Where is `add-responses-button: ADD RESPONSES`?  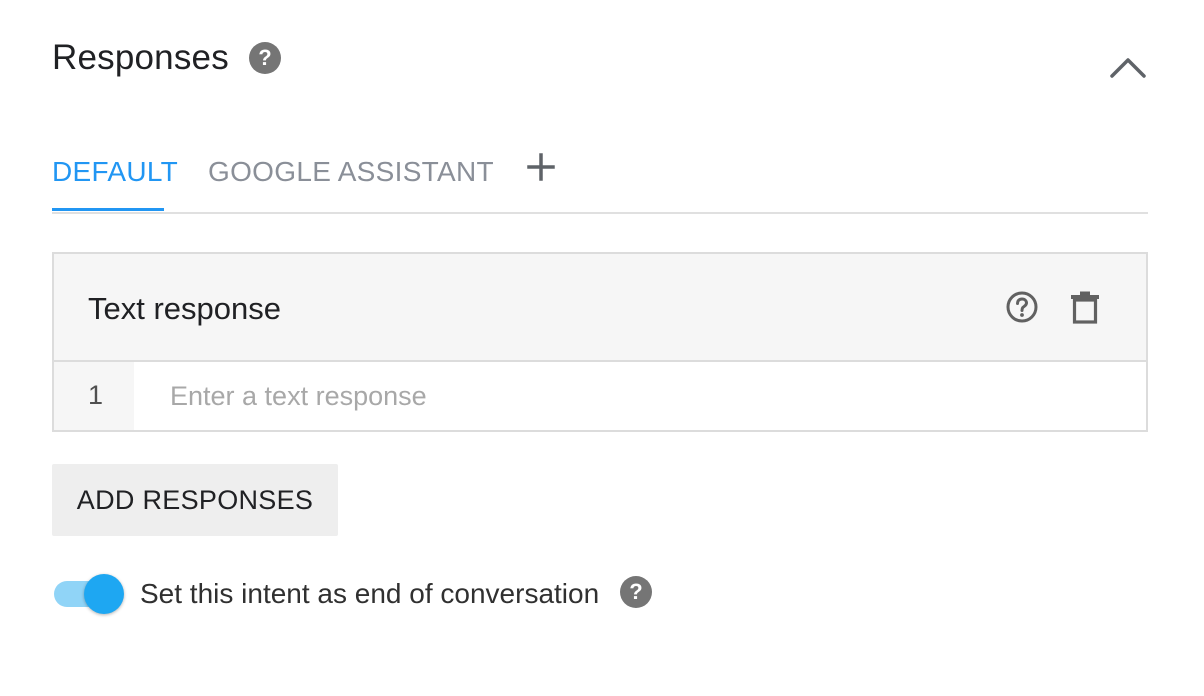 add-responses-button: ADD RESPONSES is located at coordinates (195, 500).